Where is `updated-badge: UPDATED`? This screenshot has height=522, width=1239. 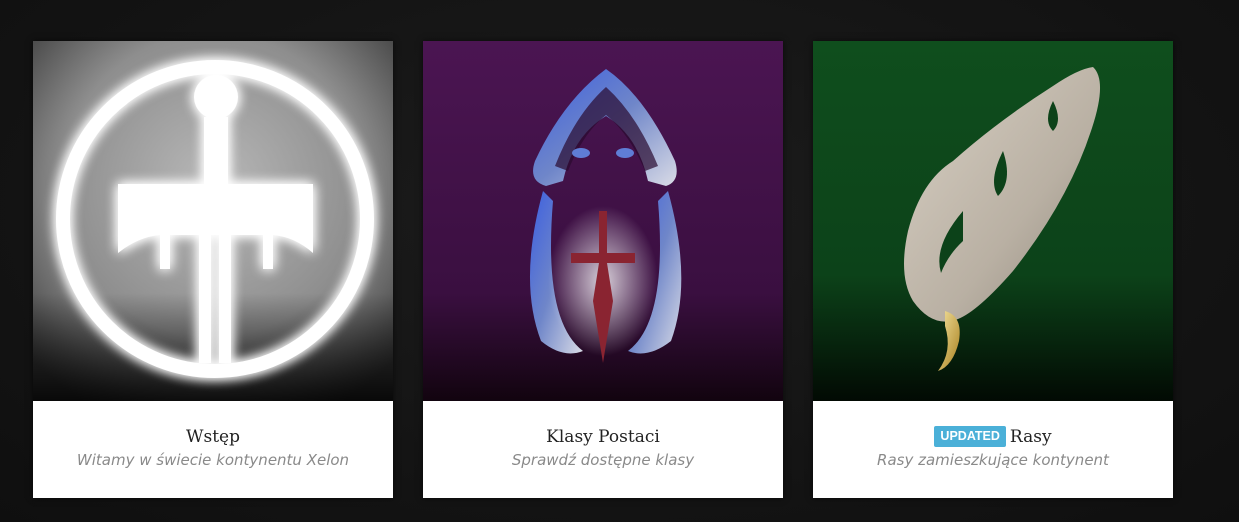 updated-badge: UPDATED is located at coordinates (970, 436).